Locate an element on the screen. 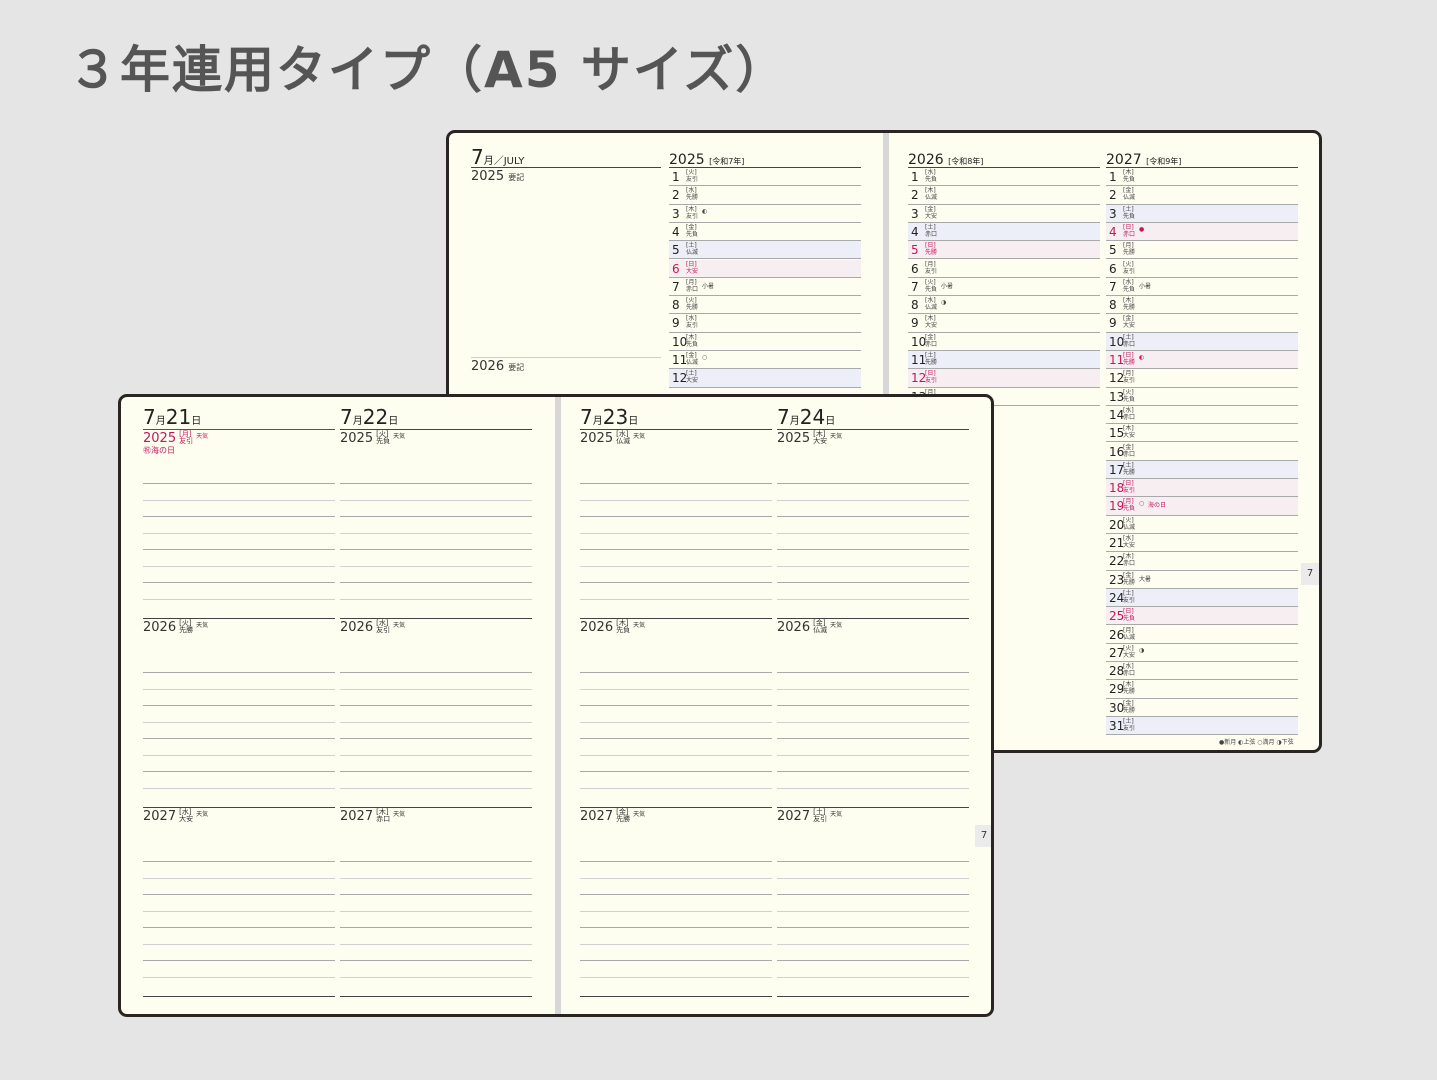 The width and height of the screenshot is (1437, 1080). month-index-tab: 7 is located at coordinates (1310, 574).